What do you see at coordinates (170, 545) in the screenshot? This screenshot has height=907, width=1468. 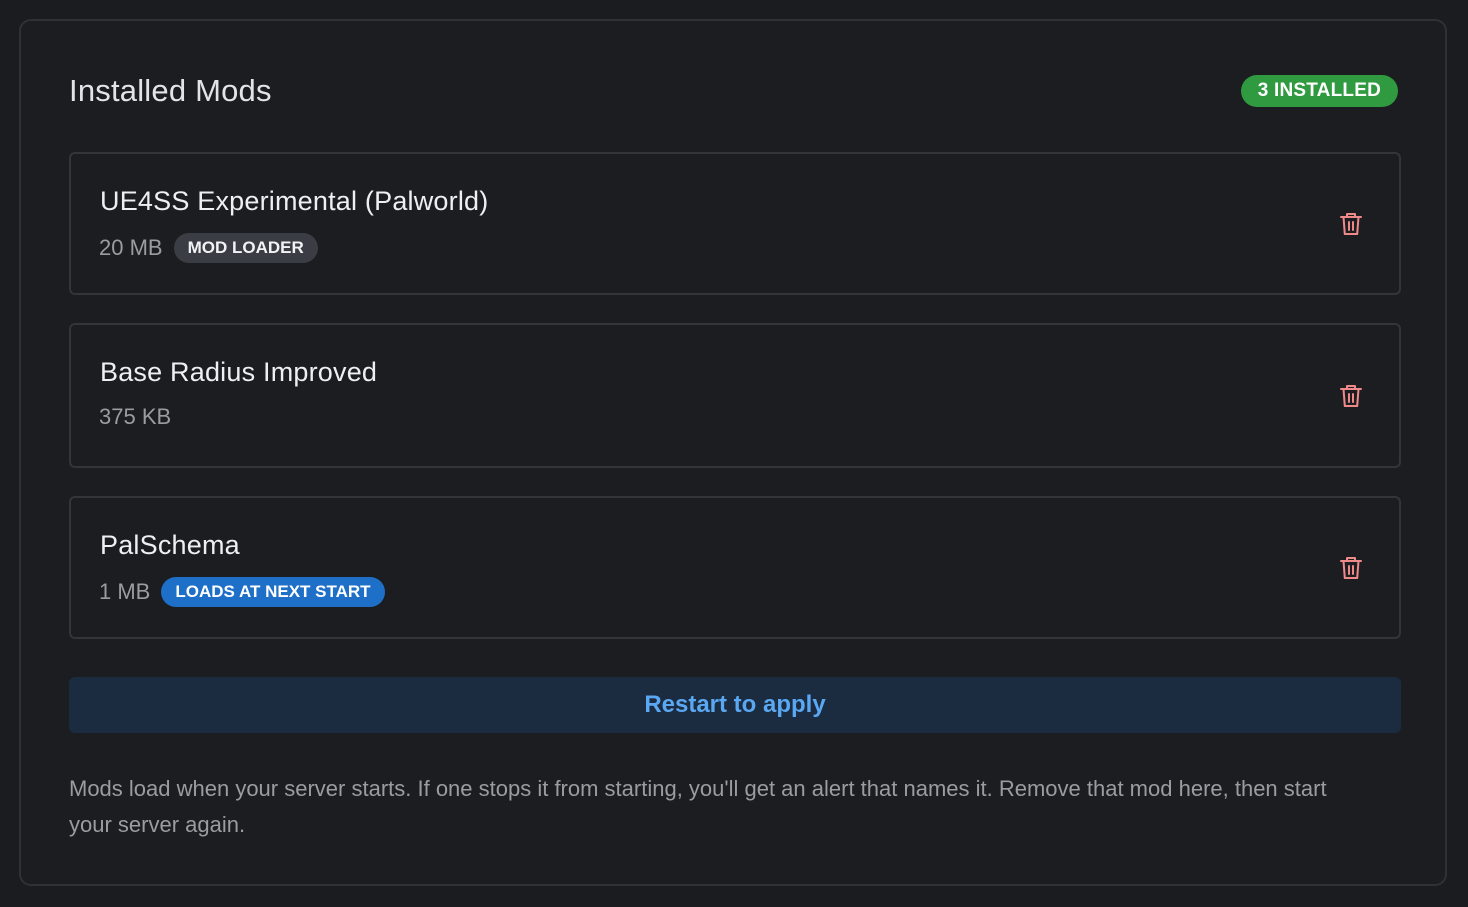 I see `mod-name: PalSchema` at bounding box center [170, 545].